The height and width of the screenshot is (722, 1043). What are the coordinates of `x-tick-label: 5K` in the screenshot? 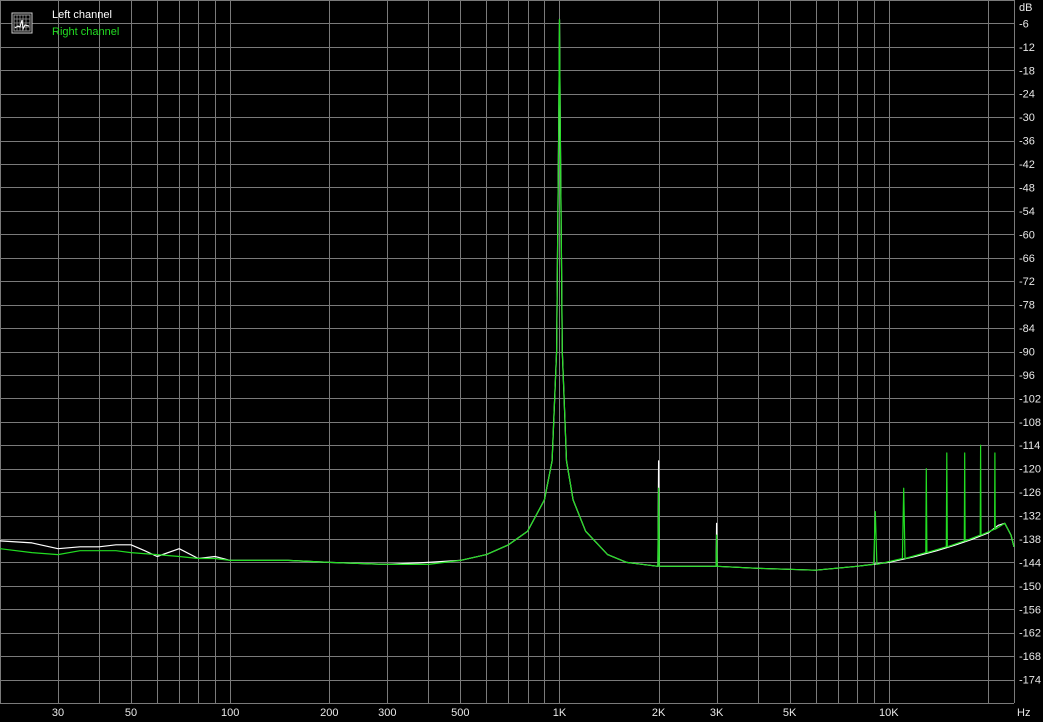 It's located at (790, 713).